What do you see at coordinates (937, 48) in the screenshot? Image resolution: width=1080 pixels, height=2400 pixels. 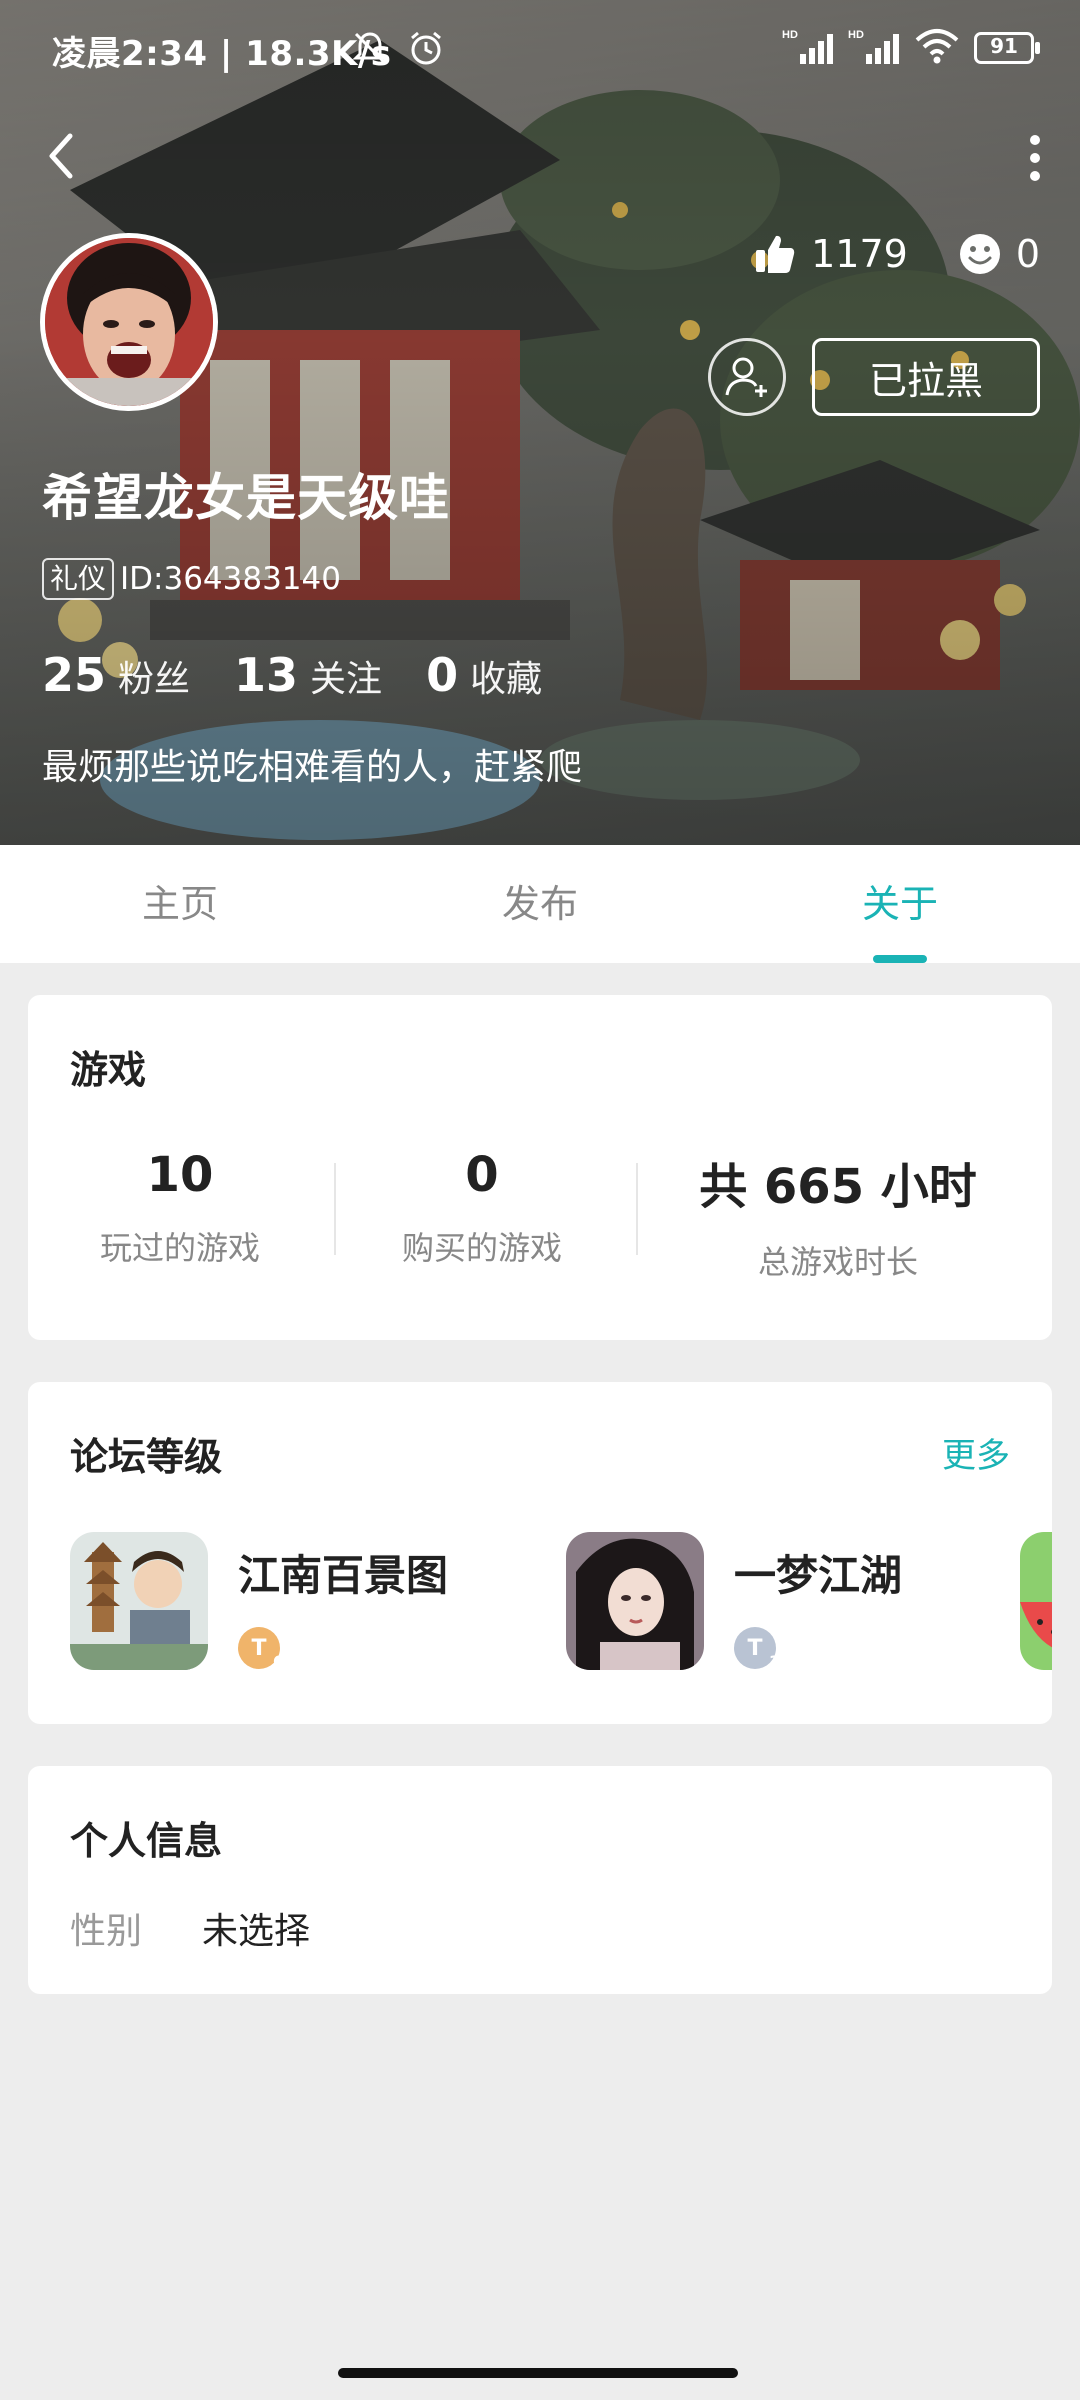 I see `wifi-icon` at bounding box center [937, 48].